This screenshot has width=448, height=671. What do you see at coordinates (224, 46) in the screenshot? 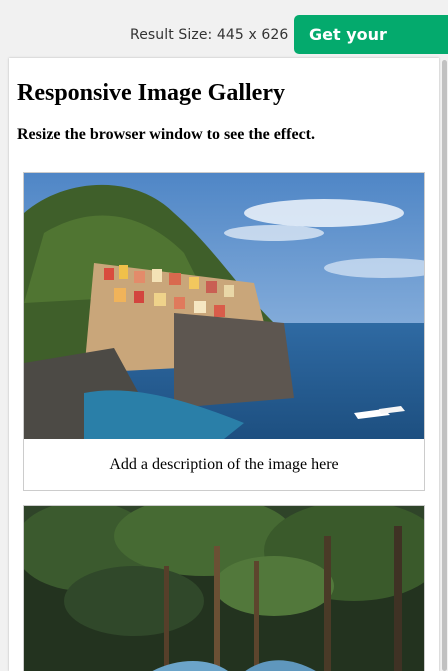
I see `result-toolbar: Result Size: 445 x 626 Get your website` at bounding box center [224, 46].